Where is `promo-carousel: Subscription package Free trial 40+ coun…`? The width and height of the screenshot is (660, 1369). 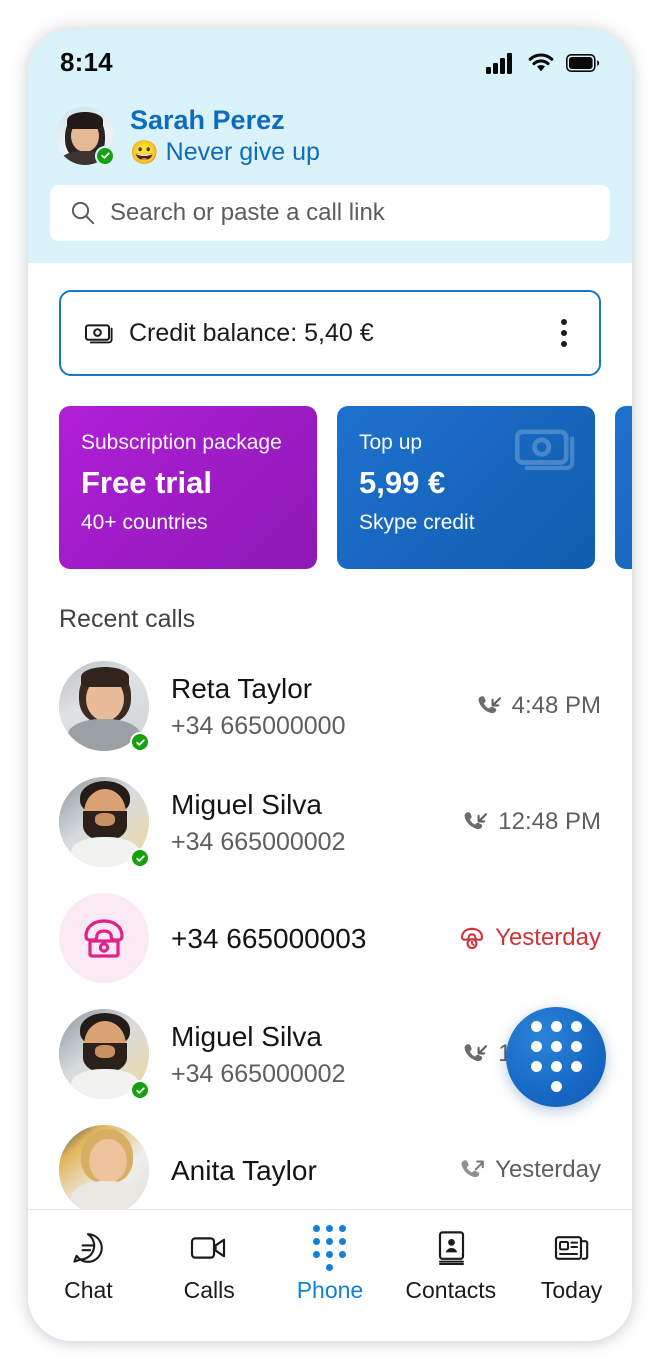 promo-carousel: Subscription package Free trial 40+ coun… is located at coordinates (330, 488).